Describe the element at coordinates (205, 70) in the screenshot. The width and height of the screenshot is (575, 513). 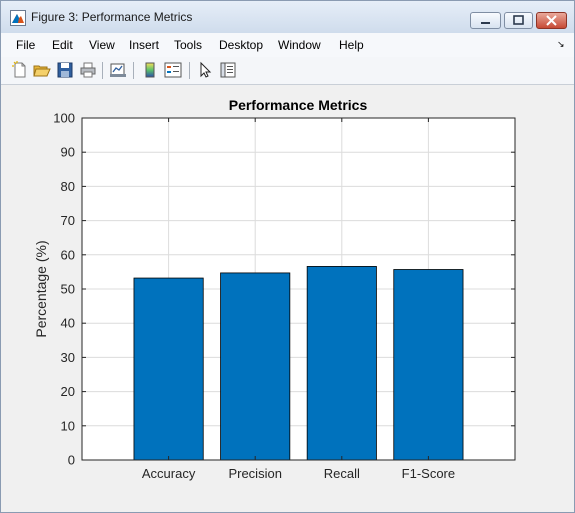
I see `select-pointer-icon` at that location.